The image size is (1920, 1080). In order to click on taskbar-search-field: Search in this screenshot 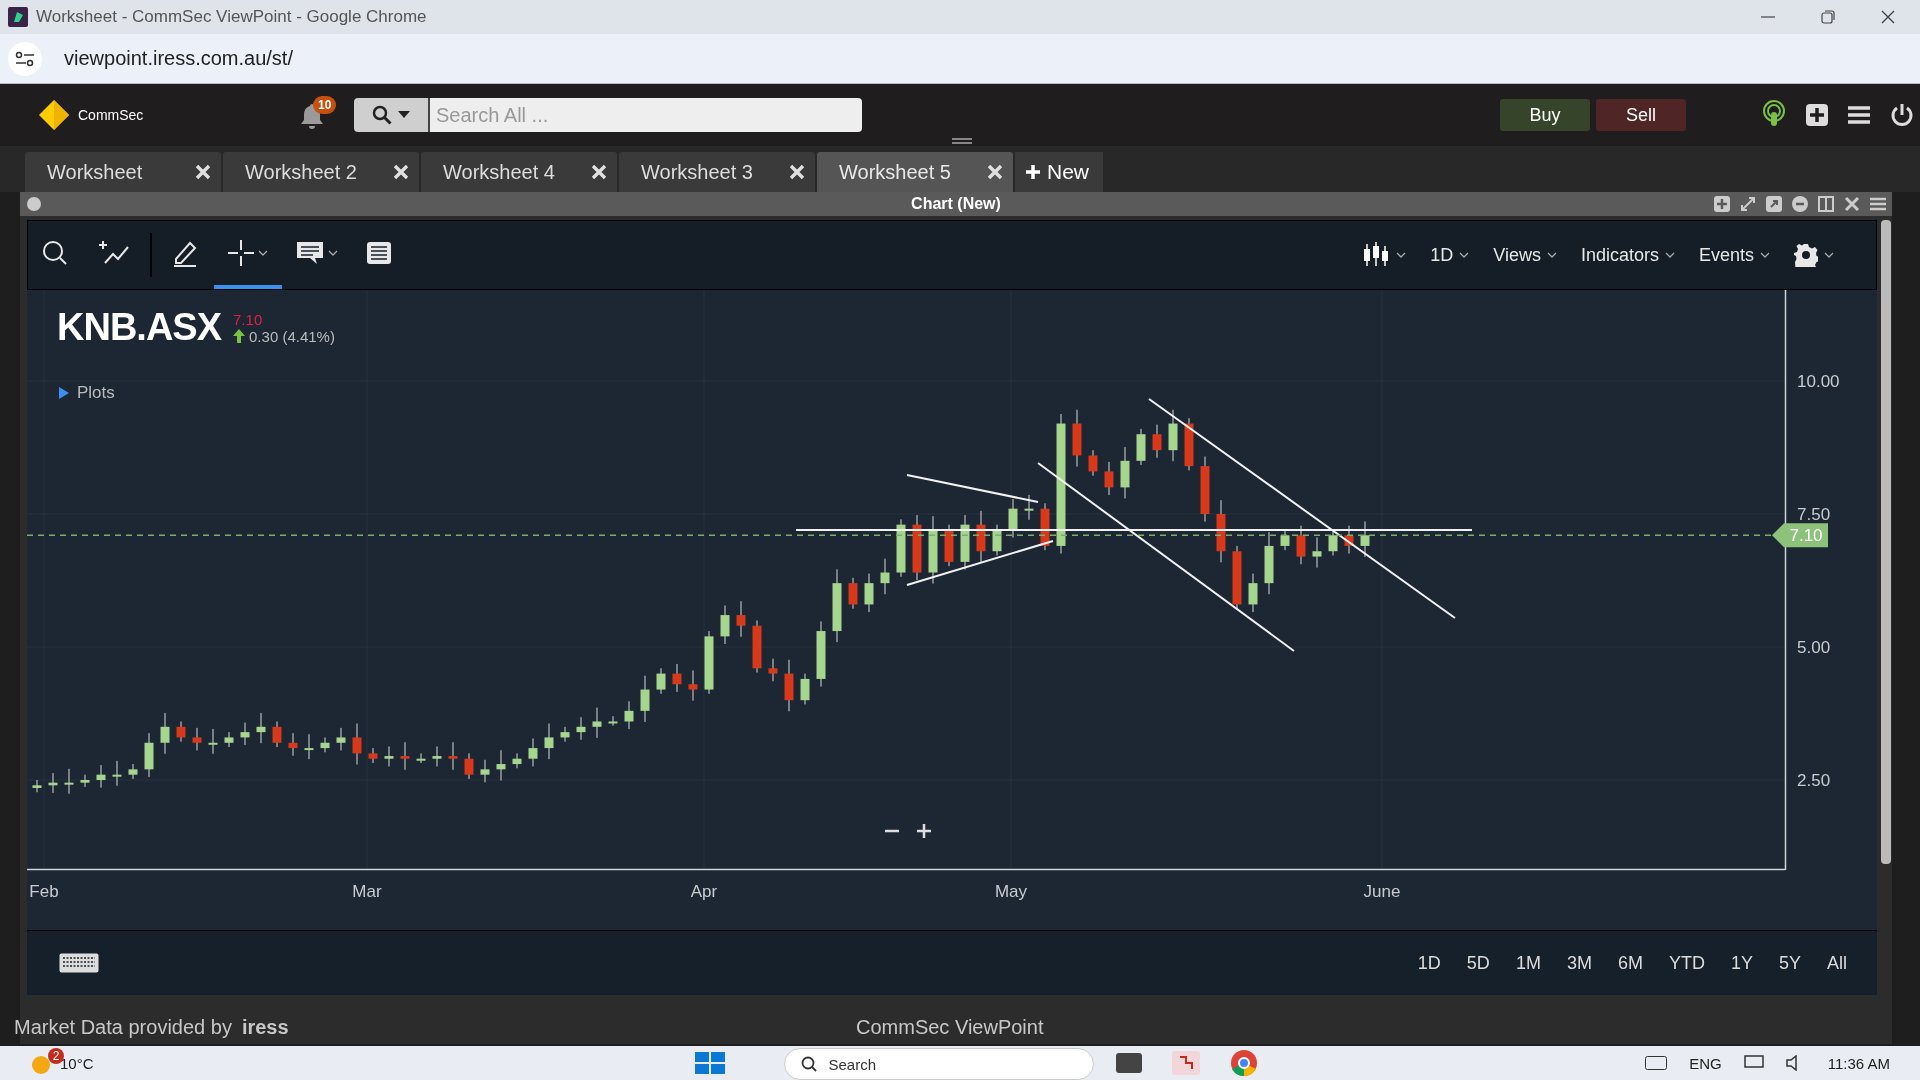, I will do `click(938, 1064)`.